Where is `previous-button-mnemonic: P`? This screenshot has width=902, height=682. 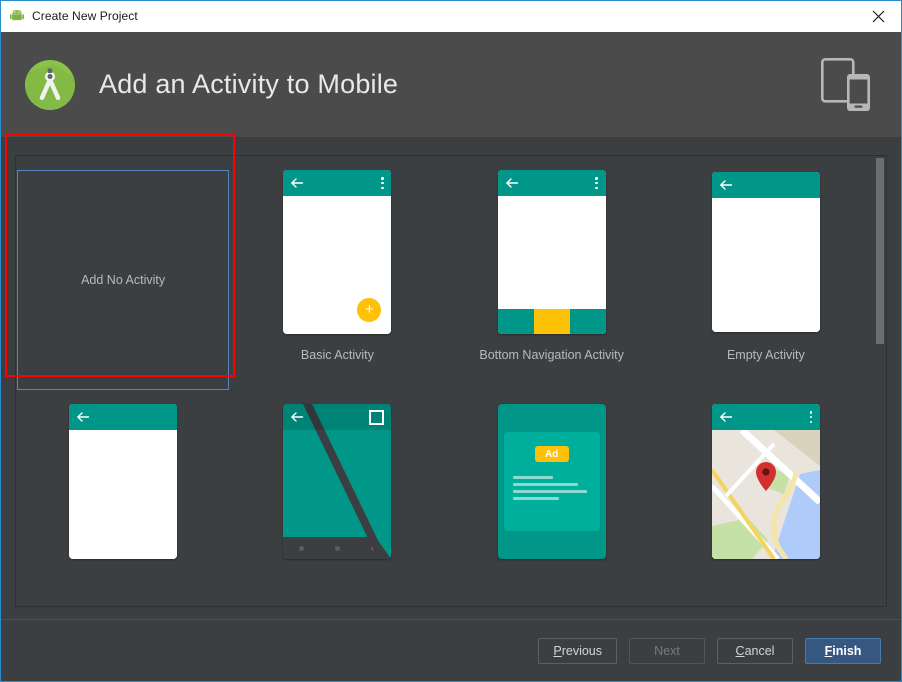 previous-button-mnemonic: P is located at coordinates (557, 650).